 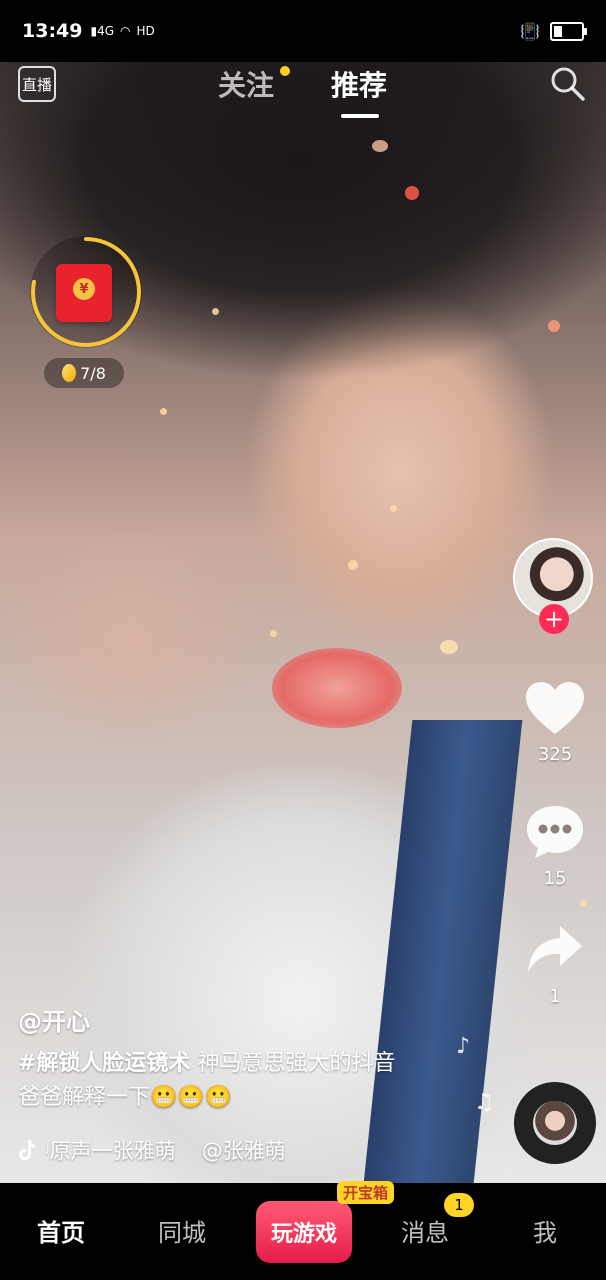 I want to click on yuan-seal: ¥, so click(x=84, y=289).